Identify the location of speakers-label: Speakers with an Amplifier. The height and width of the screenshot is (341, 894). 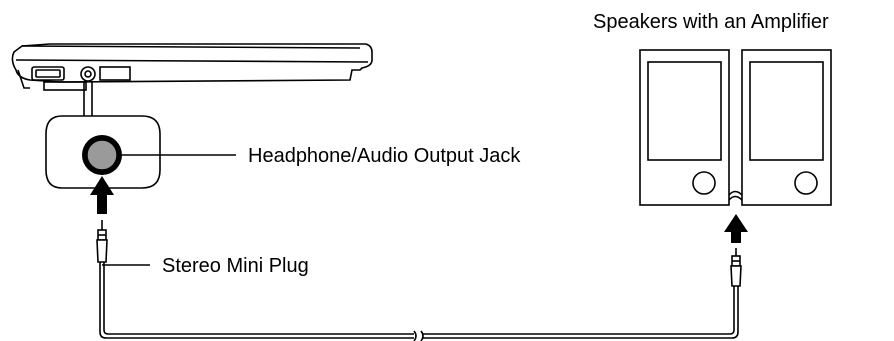
(711, 22).